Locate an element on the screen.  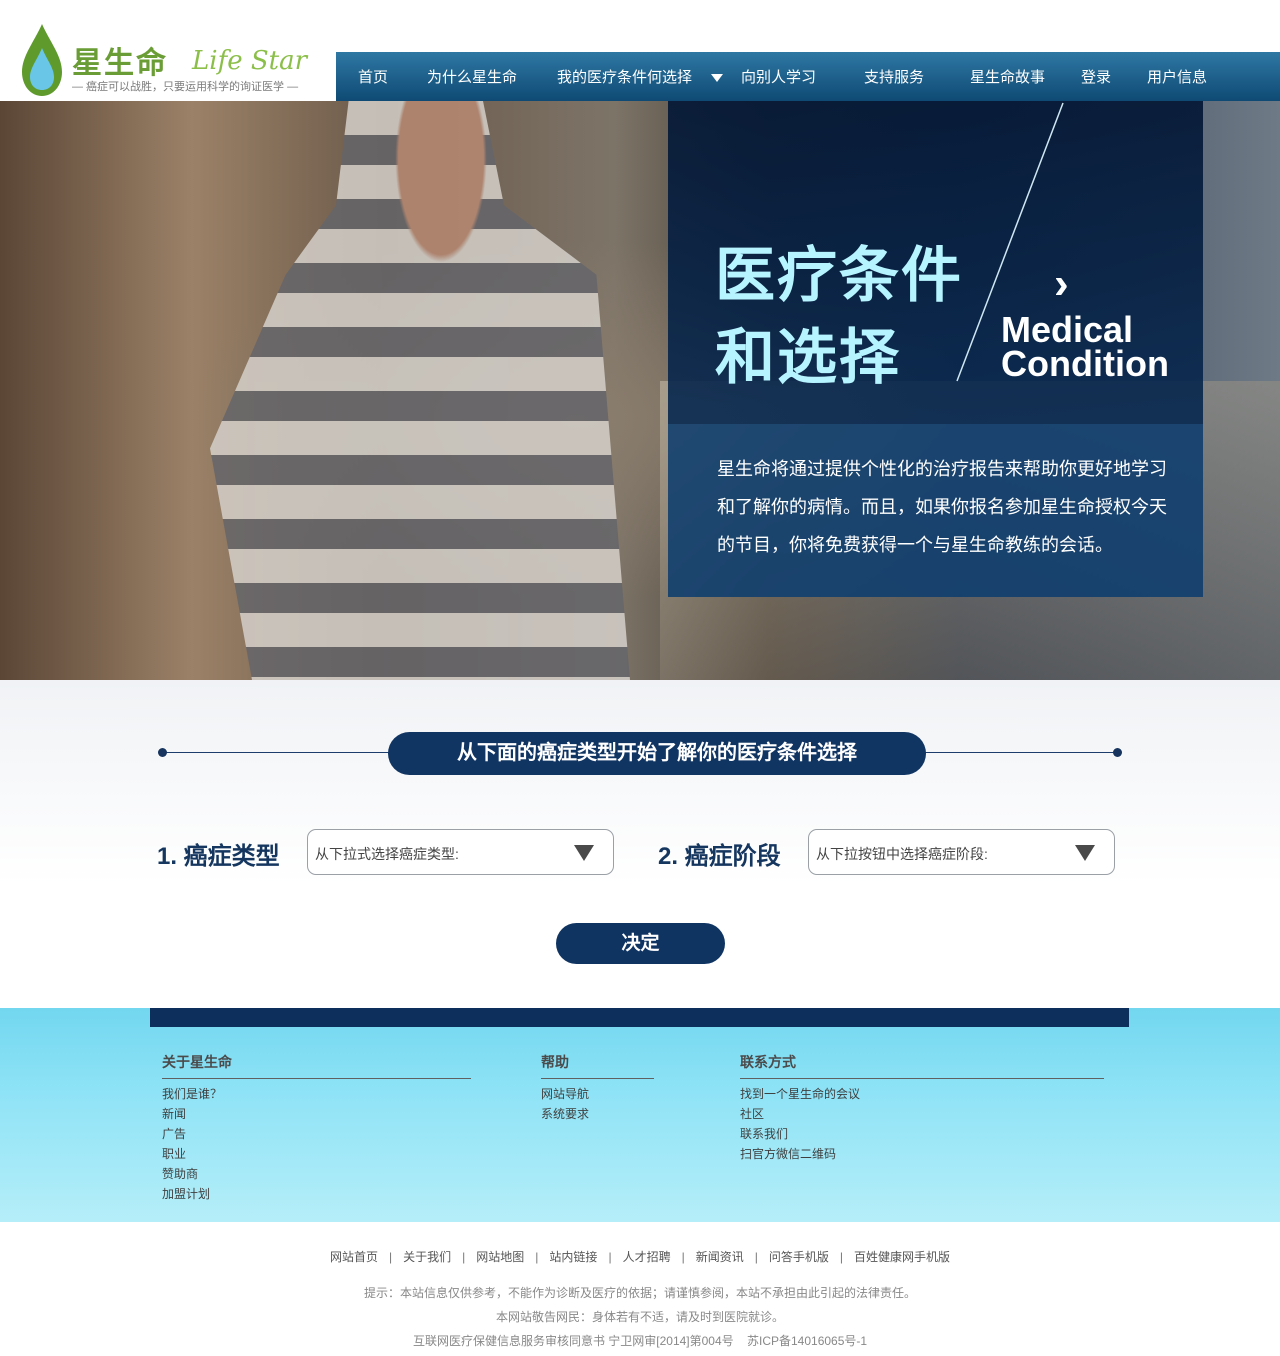
footer-link-ads: 广告 is located at coordinates (316, 1134).